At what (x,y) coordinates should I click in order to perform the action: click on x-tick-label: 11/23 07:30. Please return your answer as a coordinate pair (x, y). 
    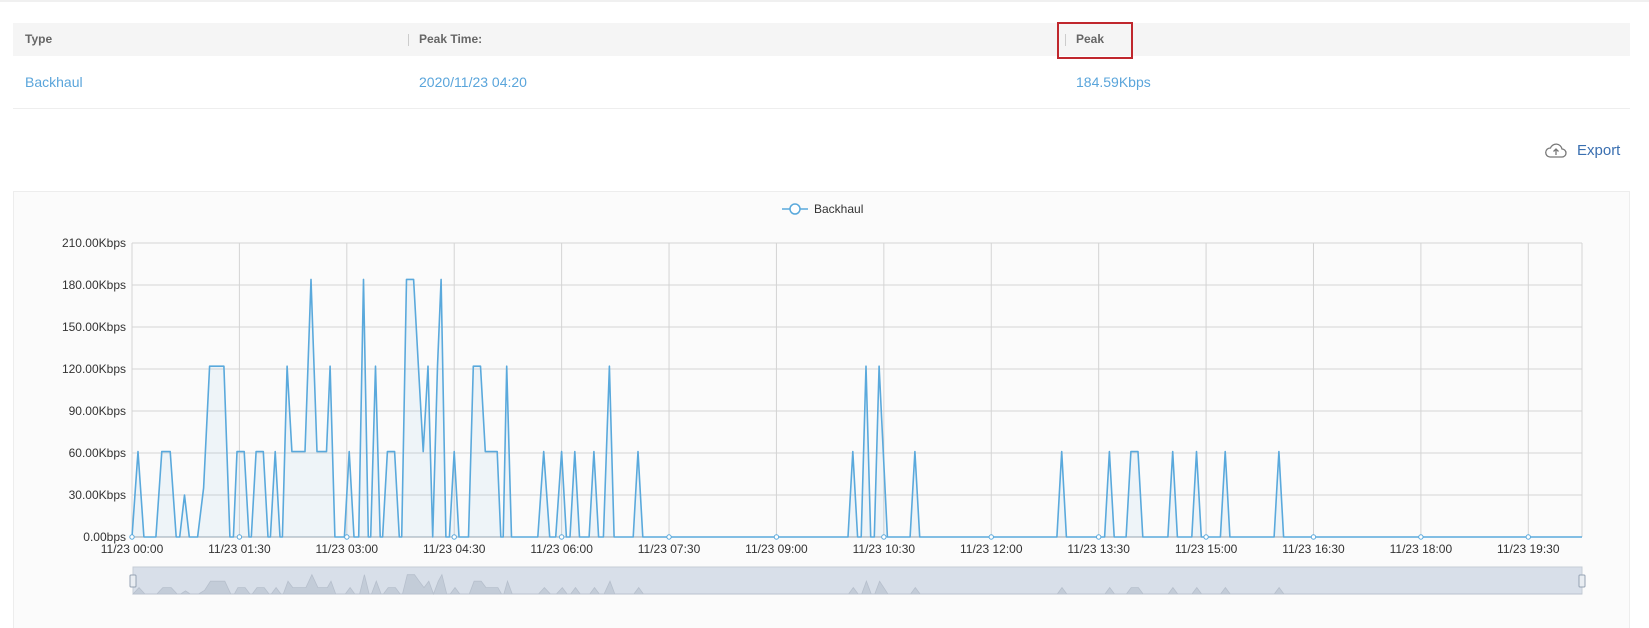
    Looking at the image, I should click on (669, 549).